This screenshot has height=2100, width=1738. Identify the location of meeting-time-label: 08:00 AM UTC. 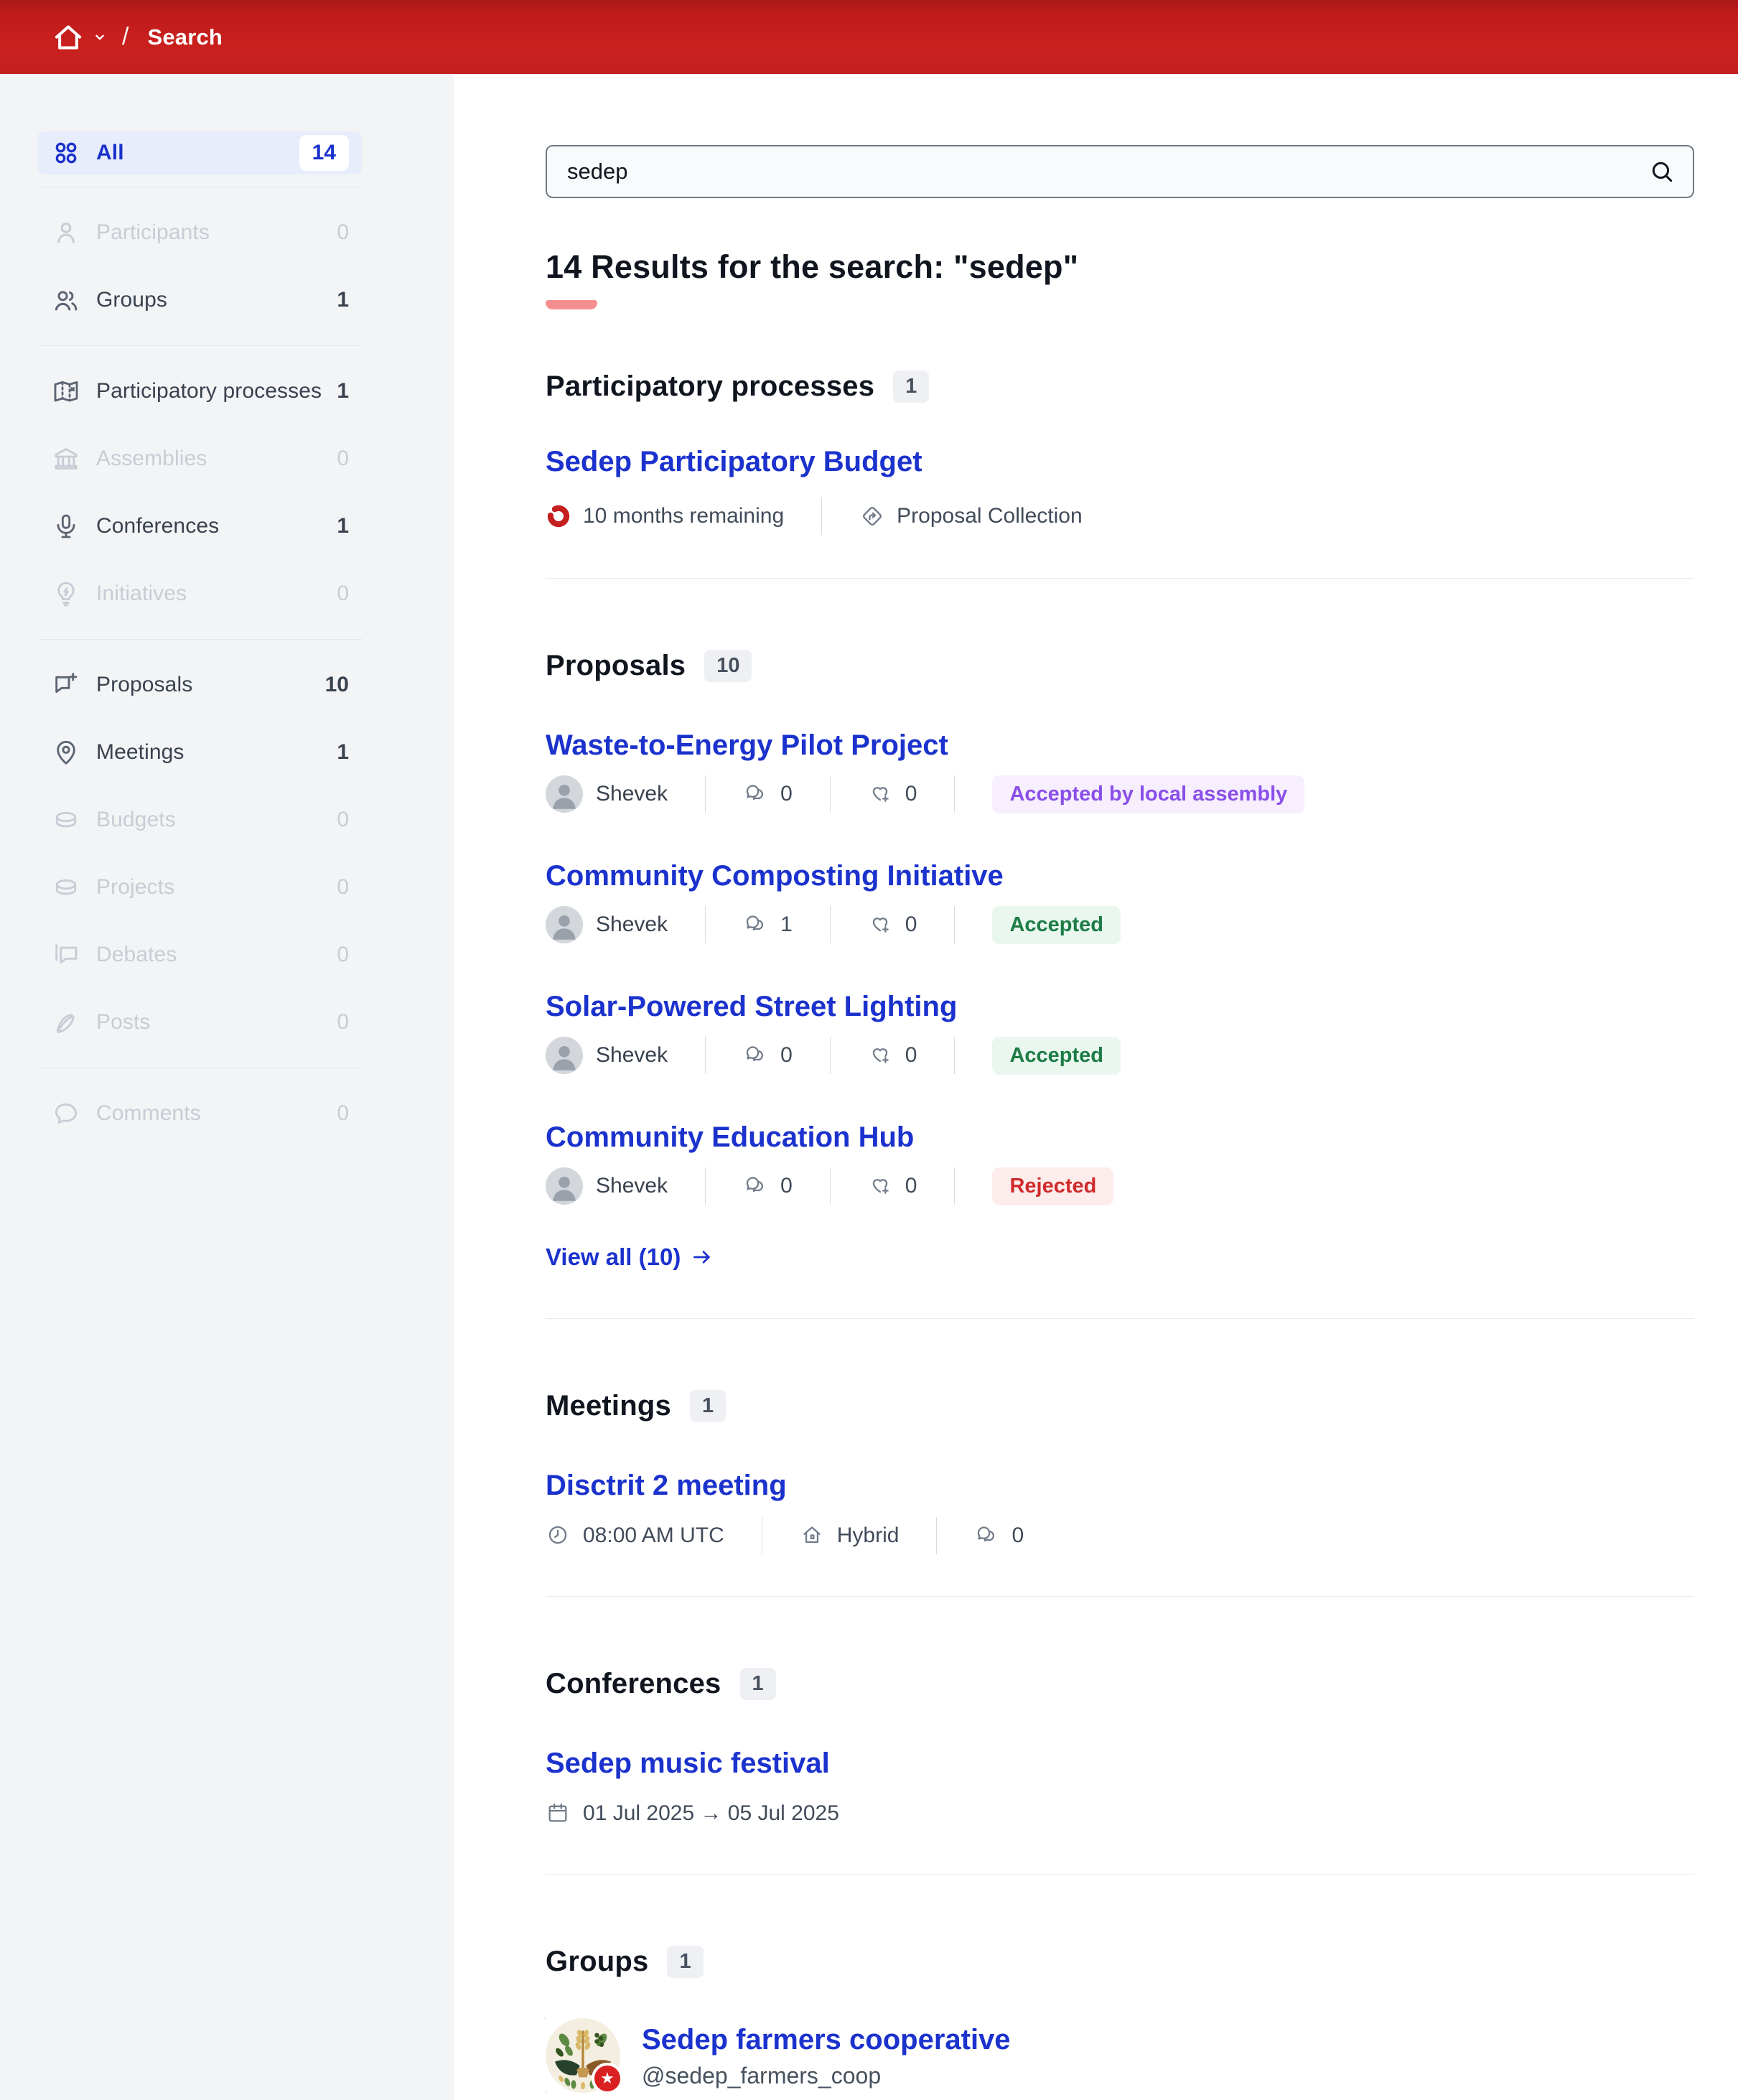
(653, 1535).